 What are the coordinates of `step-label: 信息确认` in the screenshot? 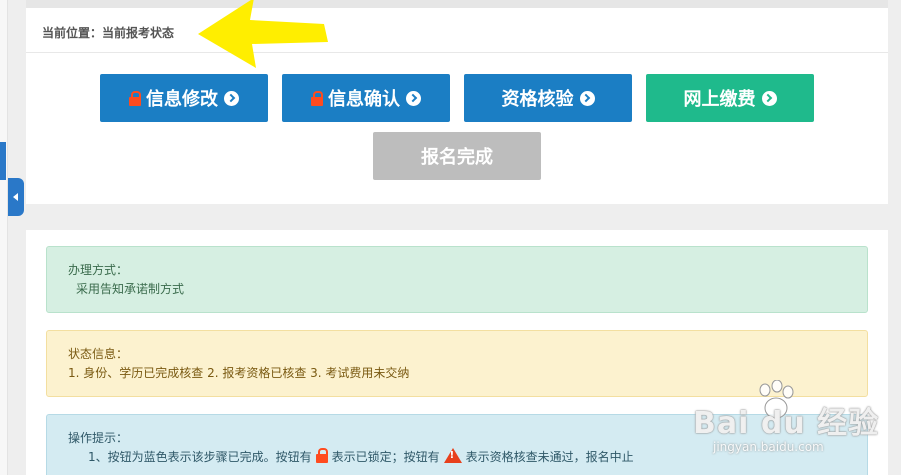 It's located at (364, 99).